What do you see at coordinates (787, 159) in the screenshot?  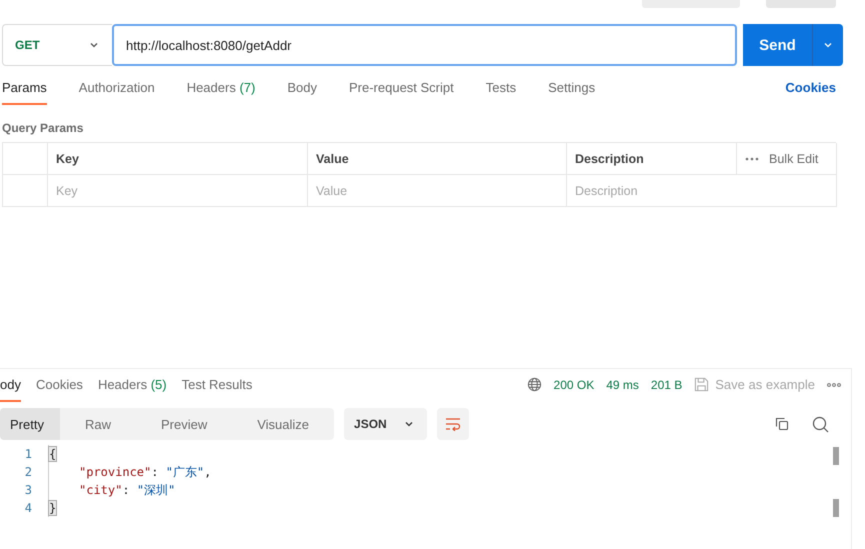 I see `bulk-edit-button: Bulk Edit` at bounding box center [787, 159].